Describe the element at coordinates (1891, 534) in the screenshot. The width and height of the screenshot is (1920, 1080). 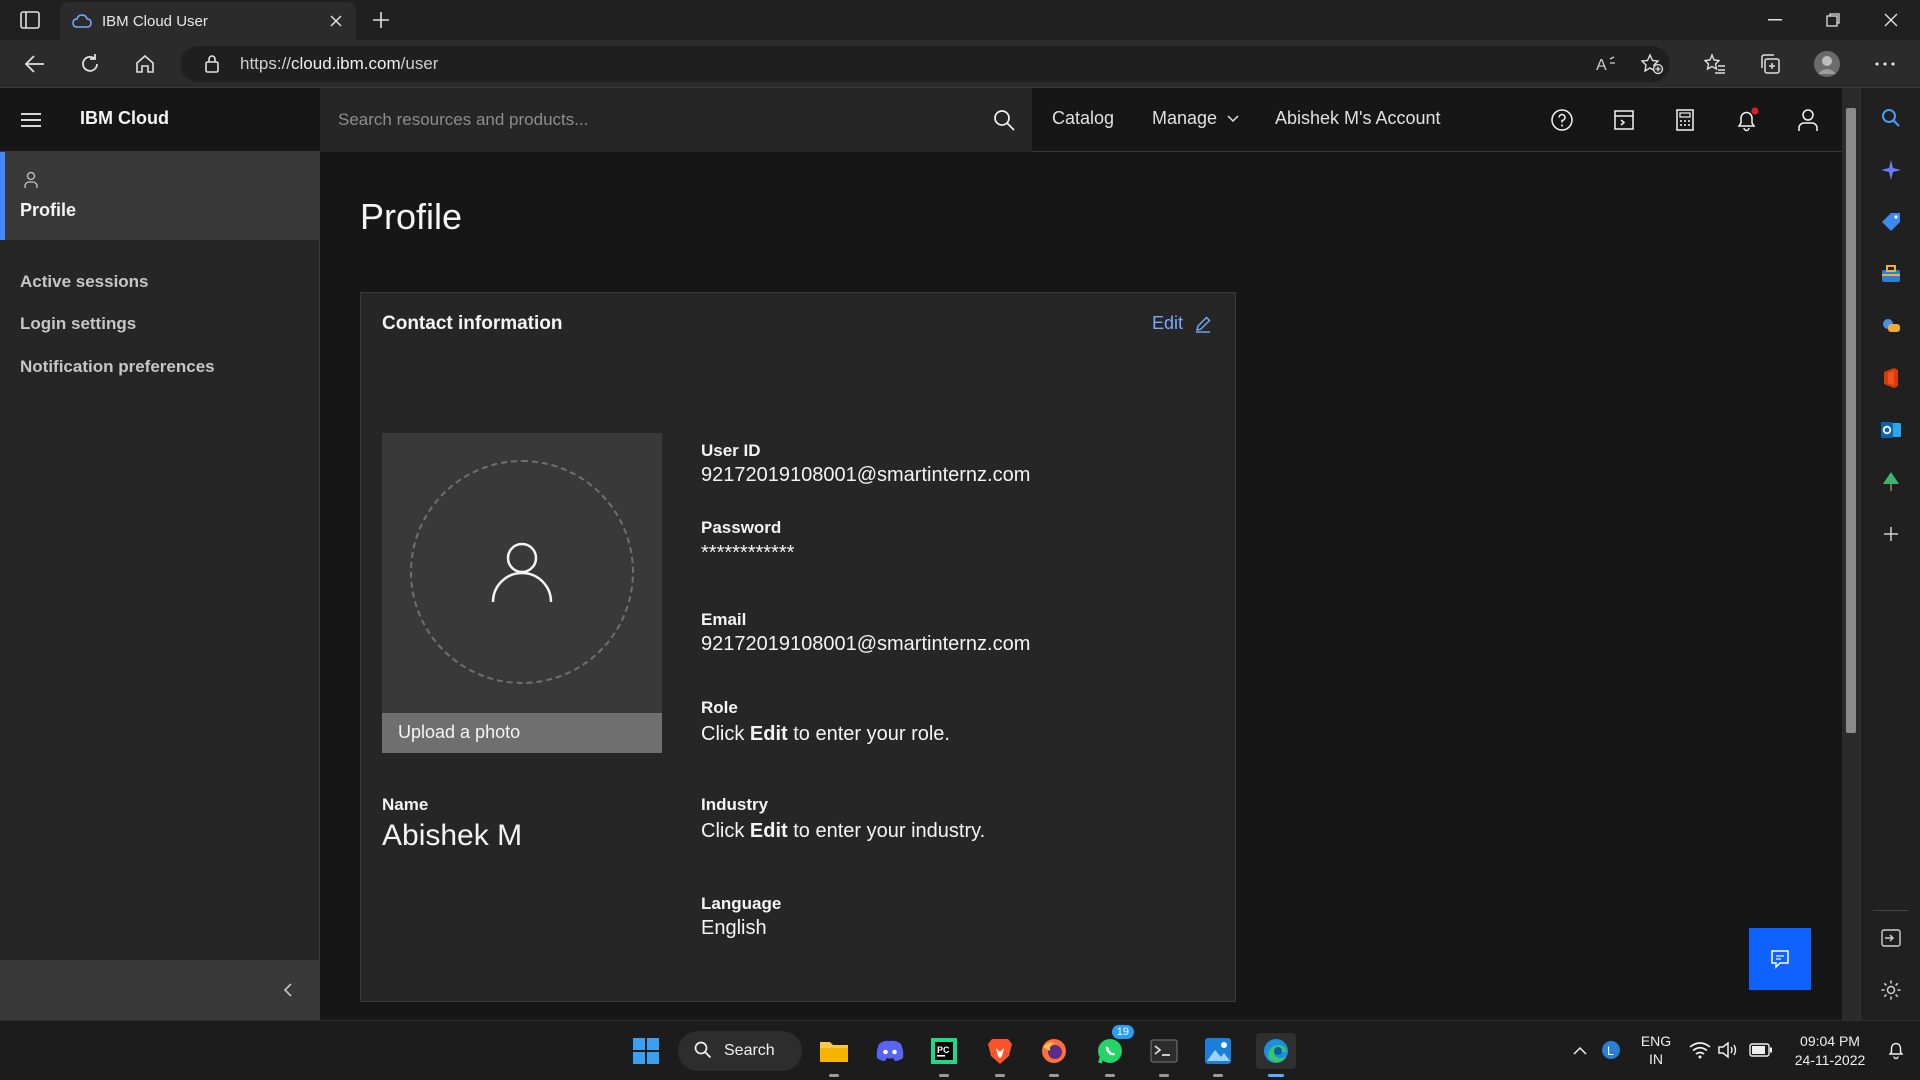
I see `add-icon` at that location.